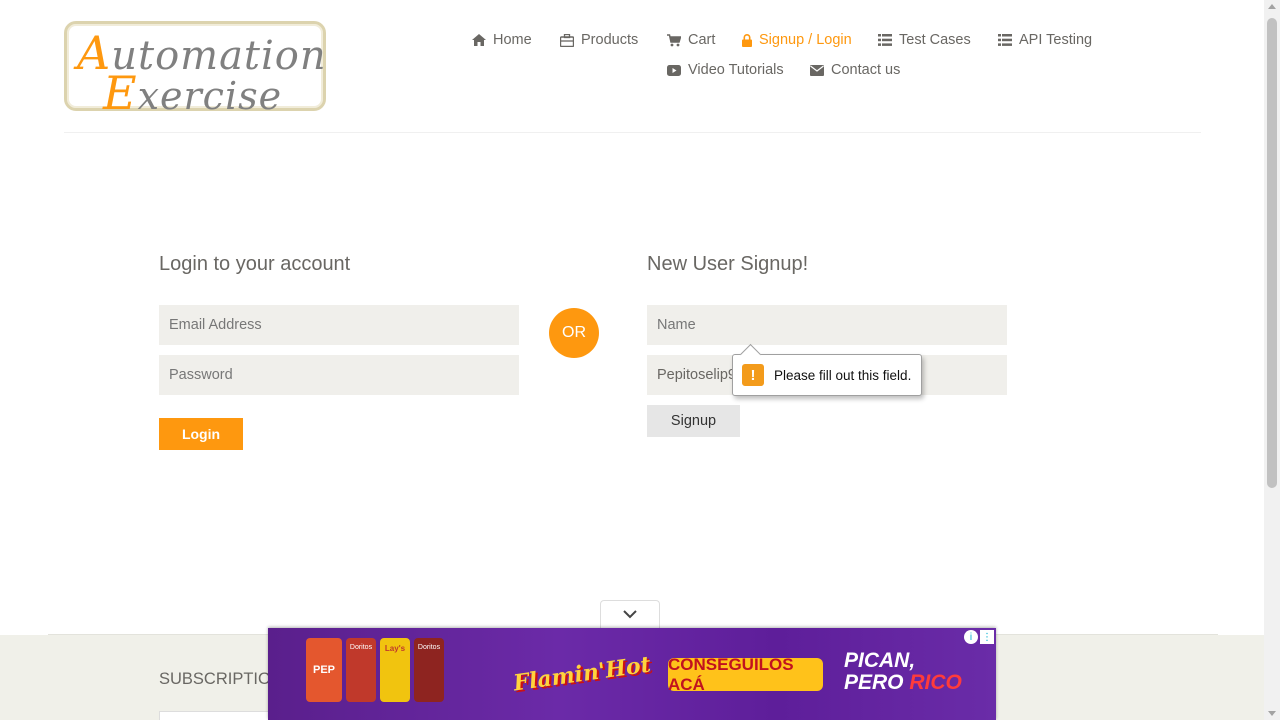 The image size is (1280, 720). I want to click on nav-home: Home, so click(502, 40).